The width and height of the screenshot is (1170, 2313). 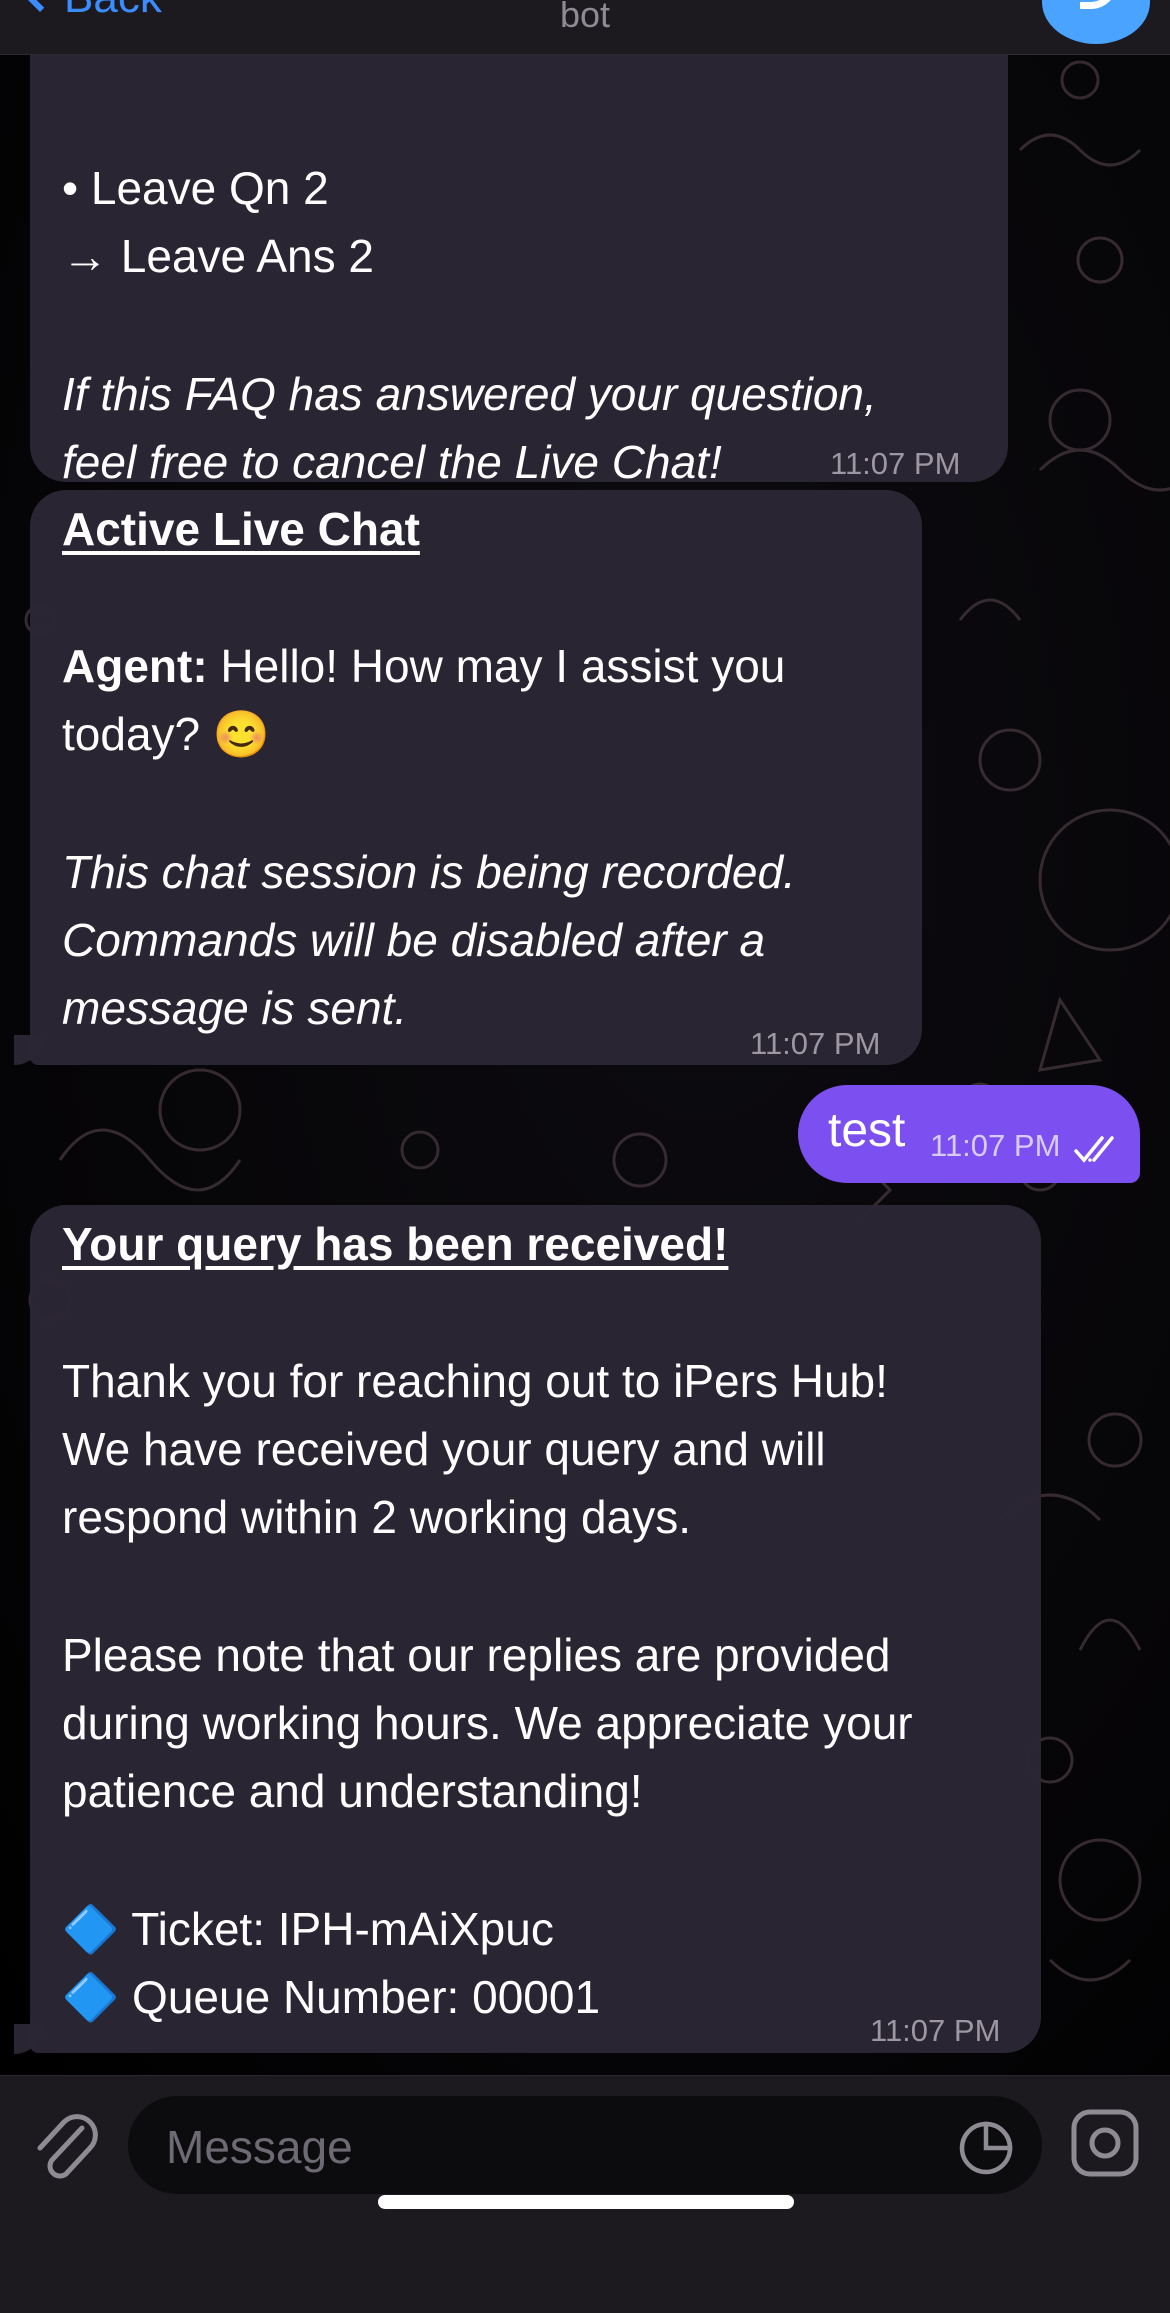 I want to click on message-outgoing: test 11:07 PM, so click(x=969, y=1134).